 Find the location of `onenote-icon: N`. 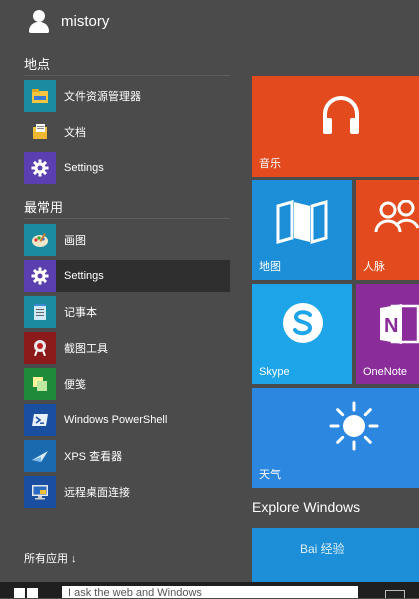

onenote-icon: N is located at coordinates (399, 324).